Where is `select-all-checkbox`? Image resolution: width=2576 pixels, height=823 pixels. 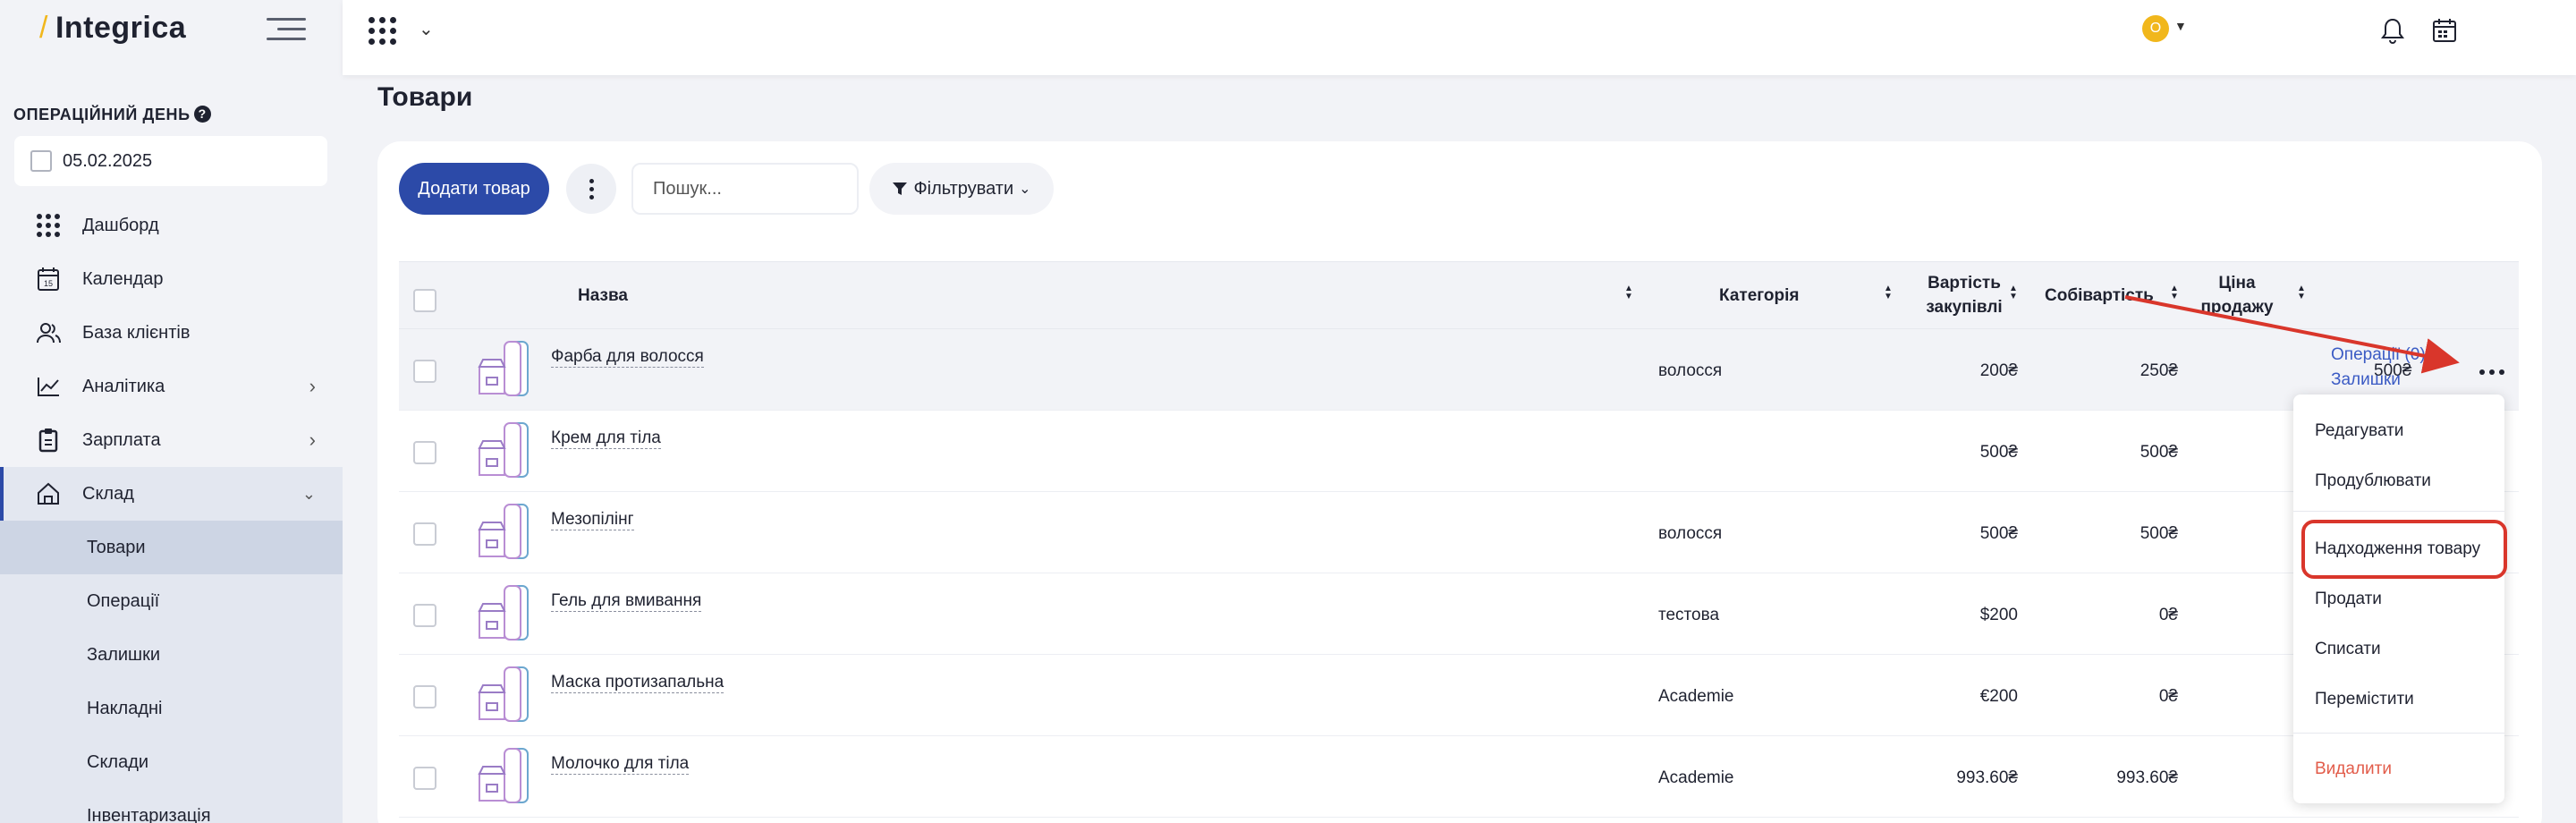 select-all-checkbox is located at coordinates (424, 300).